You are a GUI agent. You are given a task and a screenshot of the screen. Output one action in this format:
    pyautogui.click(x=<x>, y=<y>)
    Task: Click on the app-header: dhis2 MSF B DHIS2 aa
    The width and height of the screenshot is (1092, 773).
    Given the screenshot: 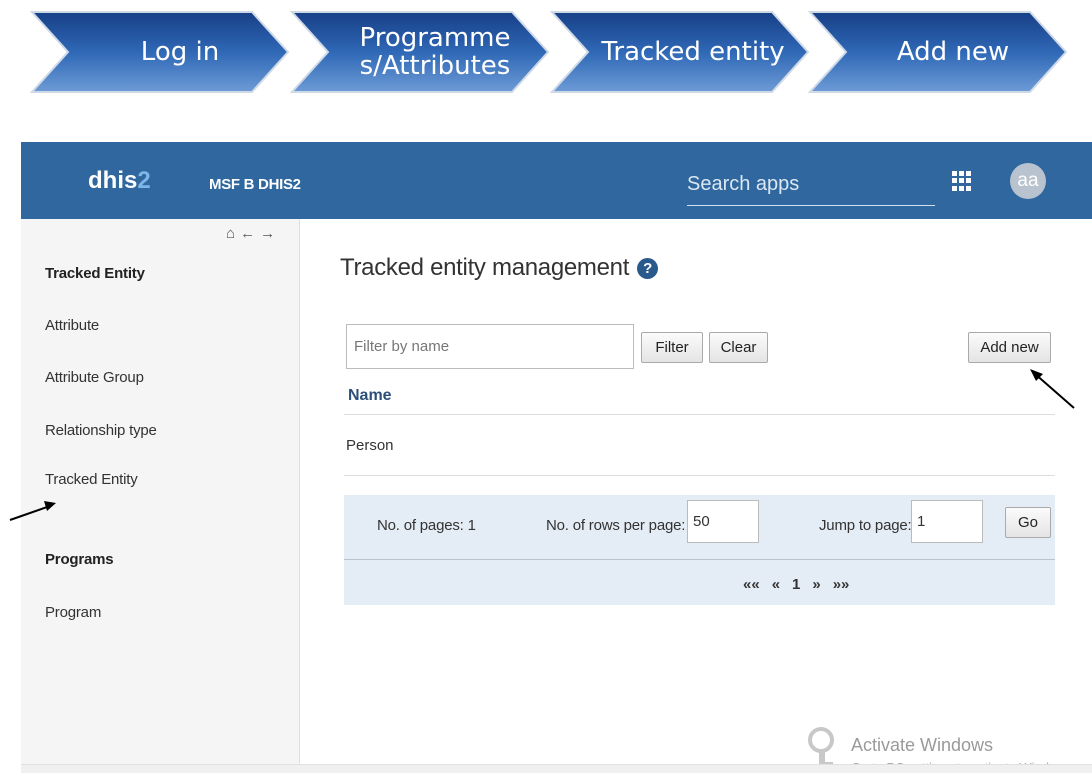 What is the action you would take?
    pyautogui.click(x=556, y=180)
    